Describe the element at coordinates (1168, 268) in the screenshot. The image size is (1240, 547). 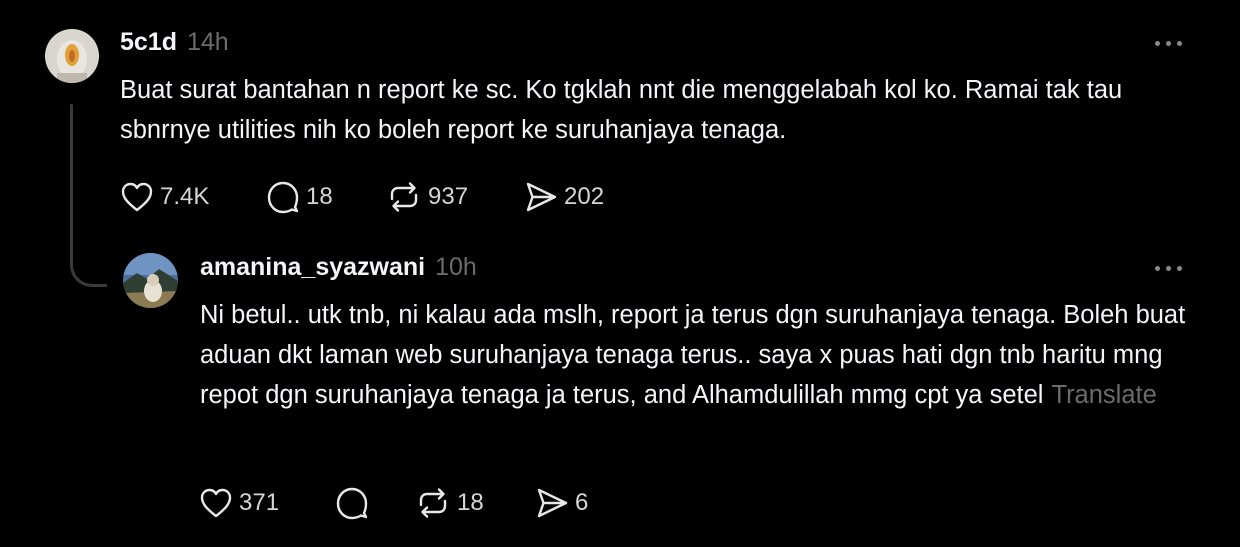
I see `reply-more-button` at that location.